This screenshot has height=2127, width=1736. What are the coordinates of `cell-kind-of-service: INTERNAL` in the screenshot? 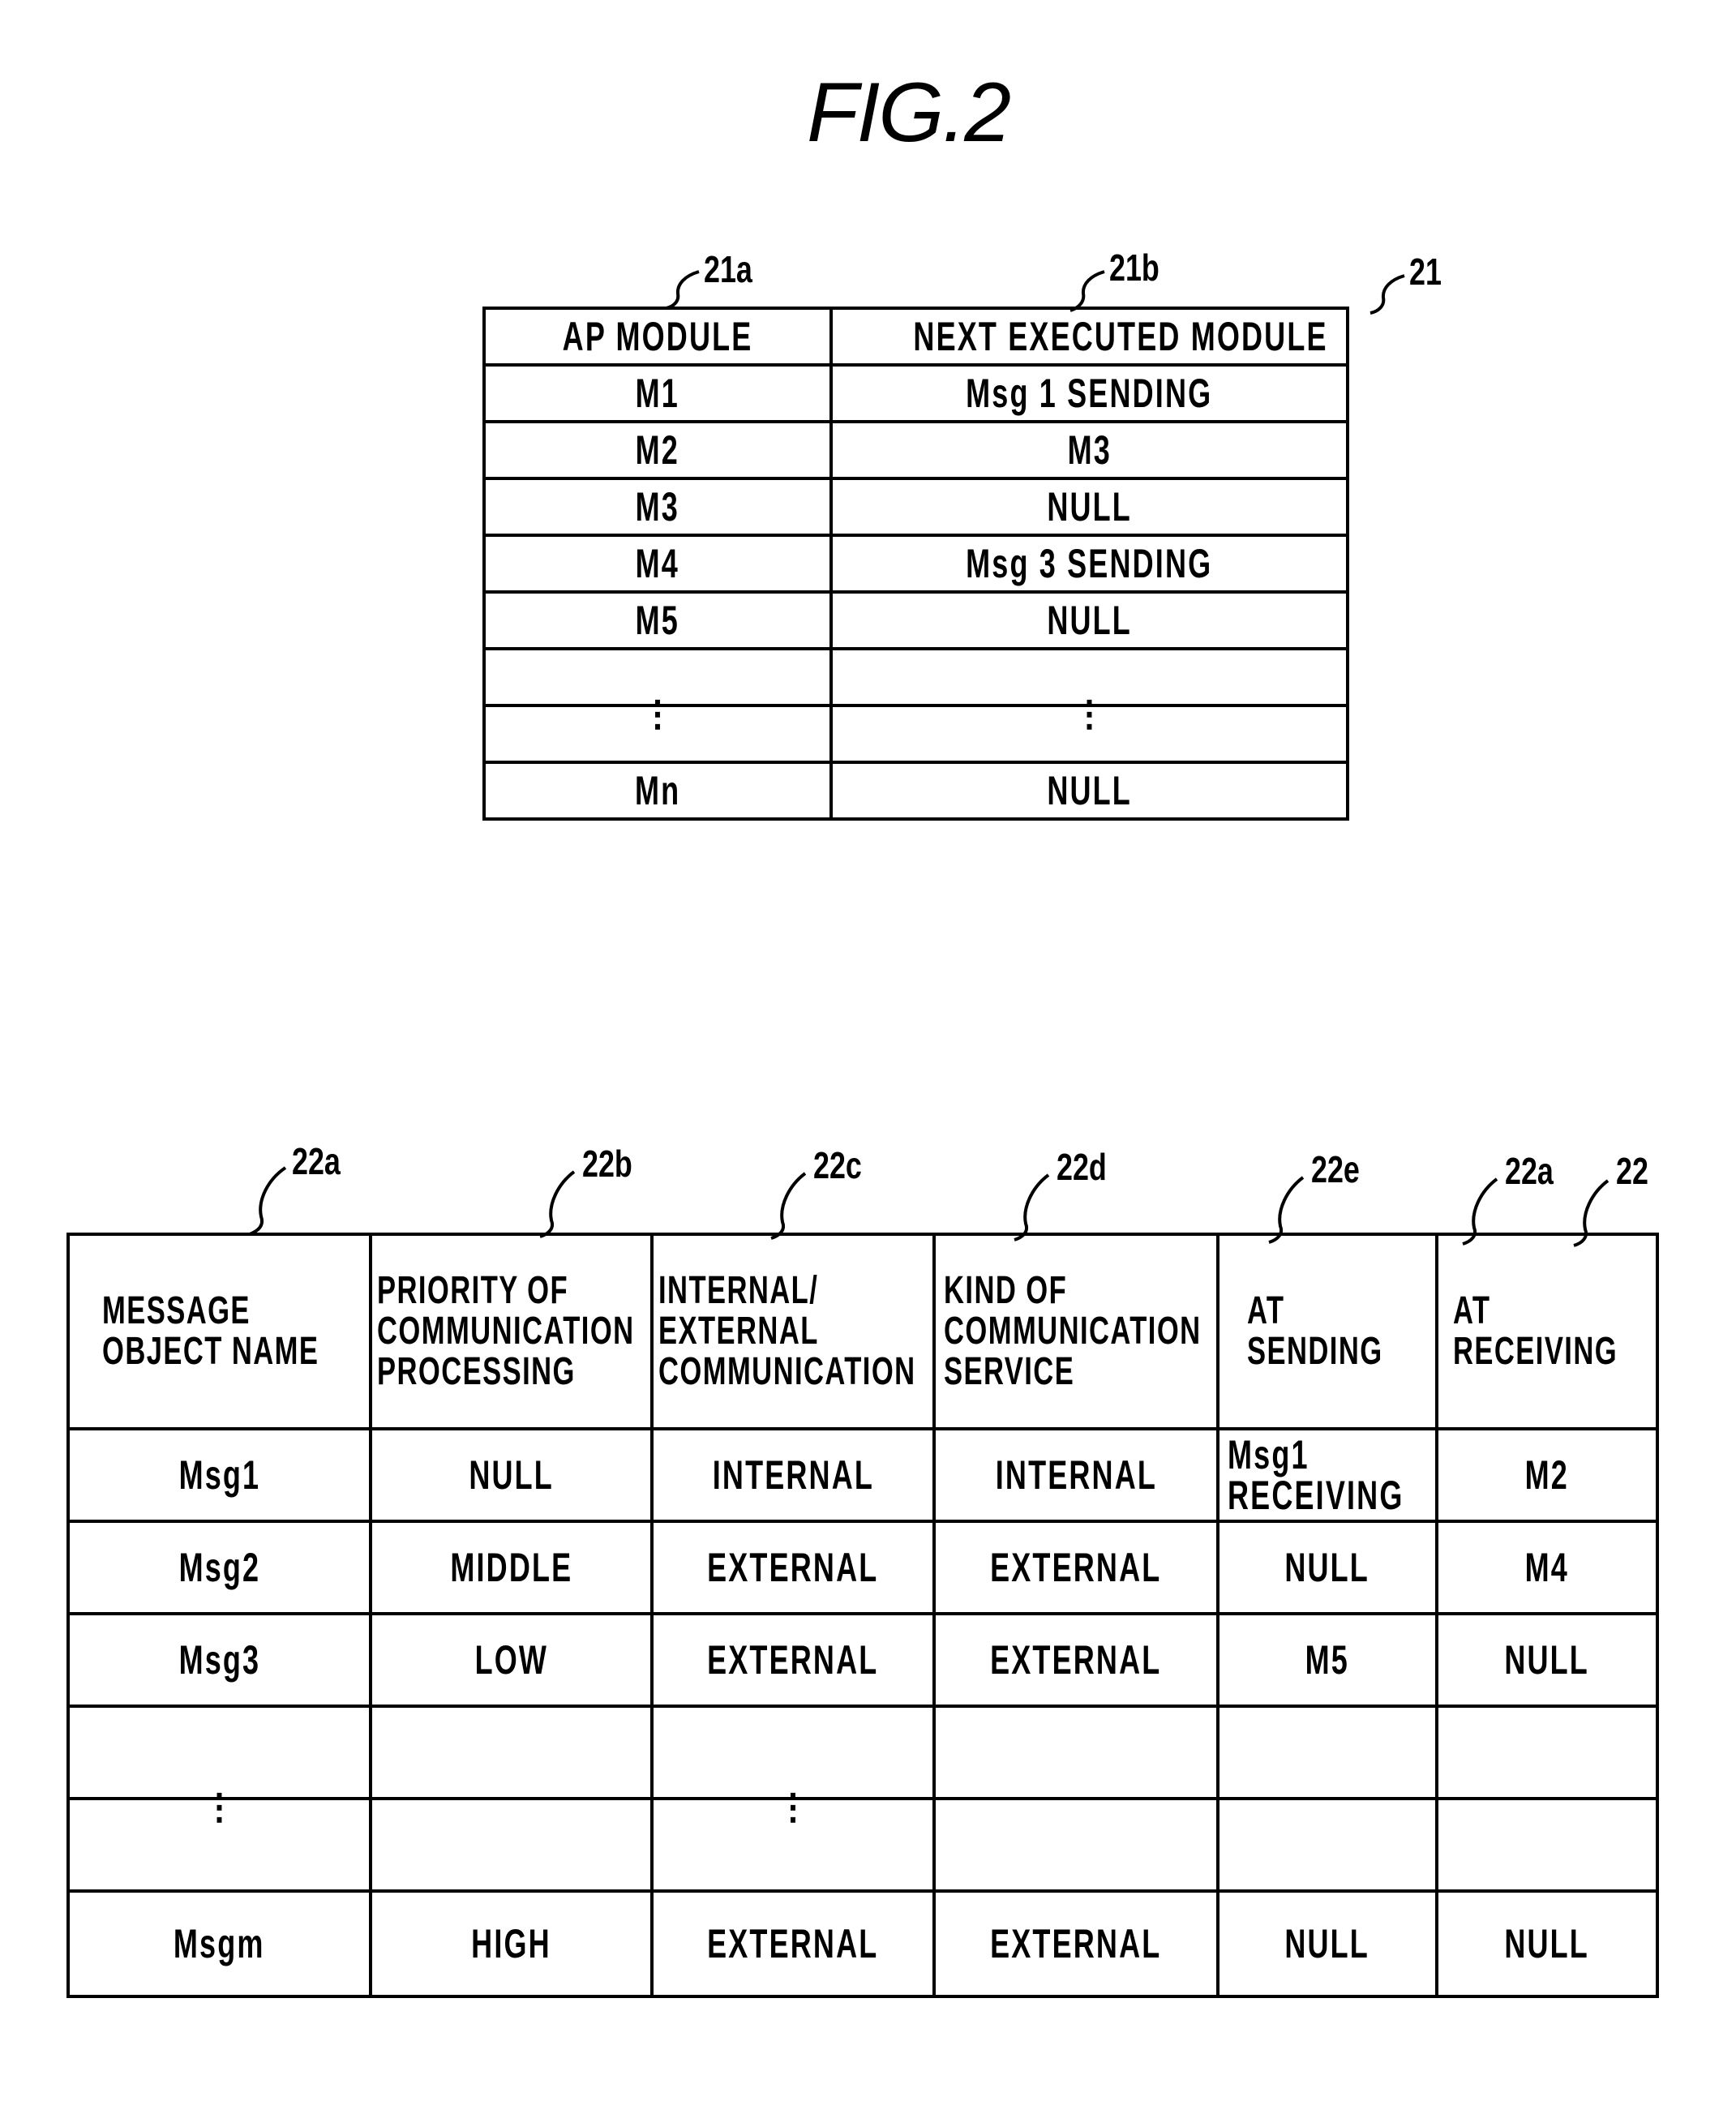 It's located at (1075, 1475).